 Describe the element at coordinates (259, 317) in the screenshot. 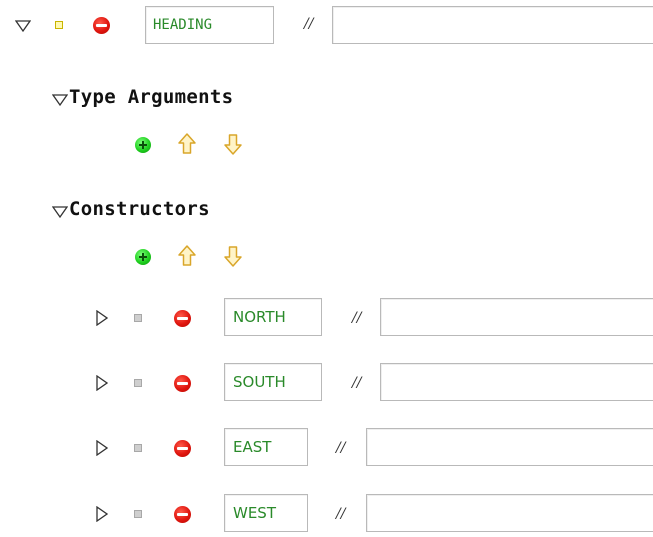

I see `constructor-name: NORTH` at that location.